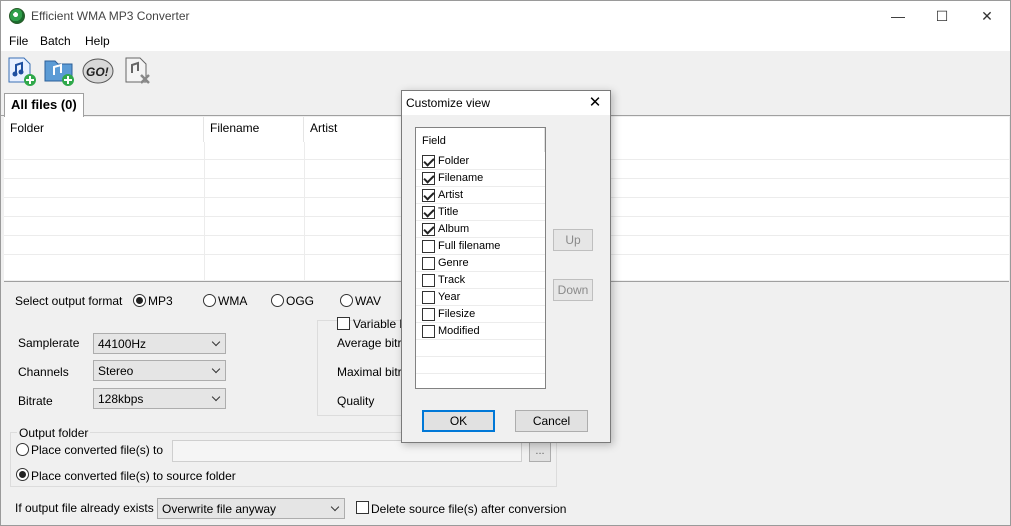  Describe the element at coordinates (347, 451) in the screenshot. I see `output-folder-input` at that location.